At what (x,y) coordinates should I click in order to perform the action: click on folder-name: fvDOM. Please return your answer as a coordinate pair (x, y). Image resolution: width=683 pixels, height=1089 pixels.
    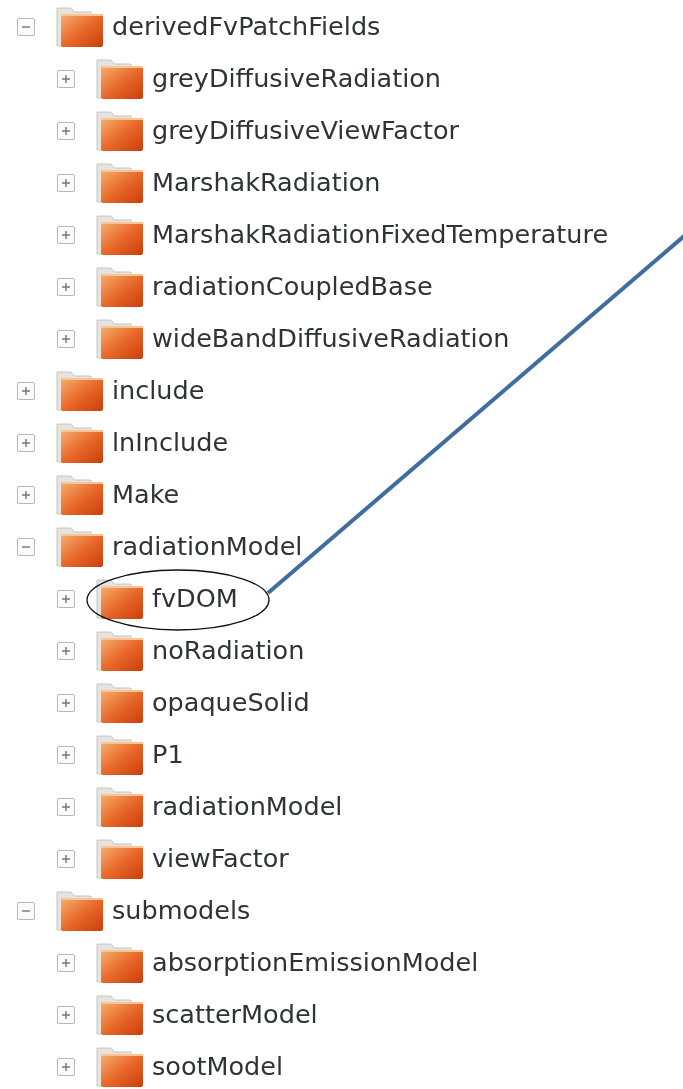
    Looking at the image, I should click on (195, 599).